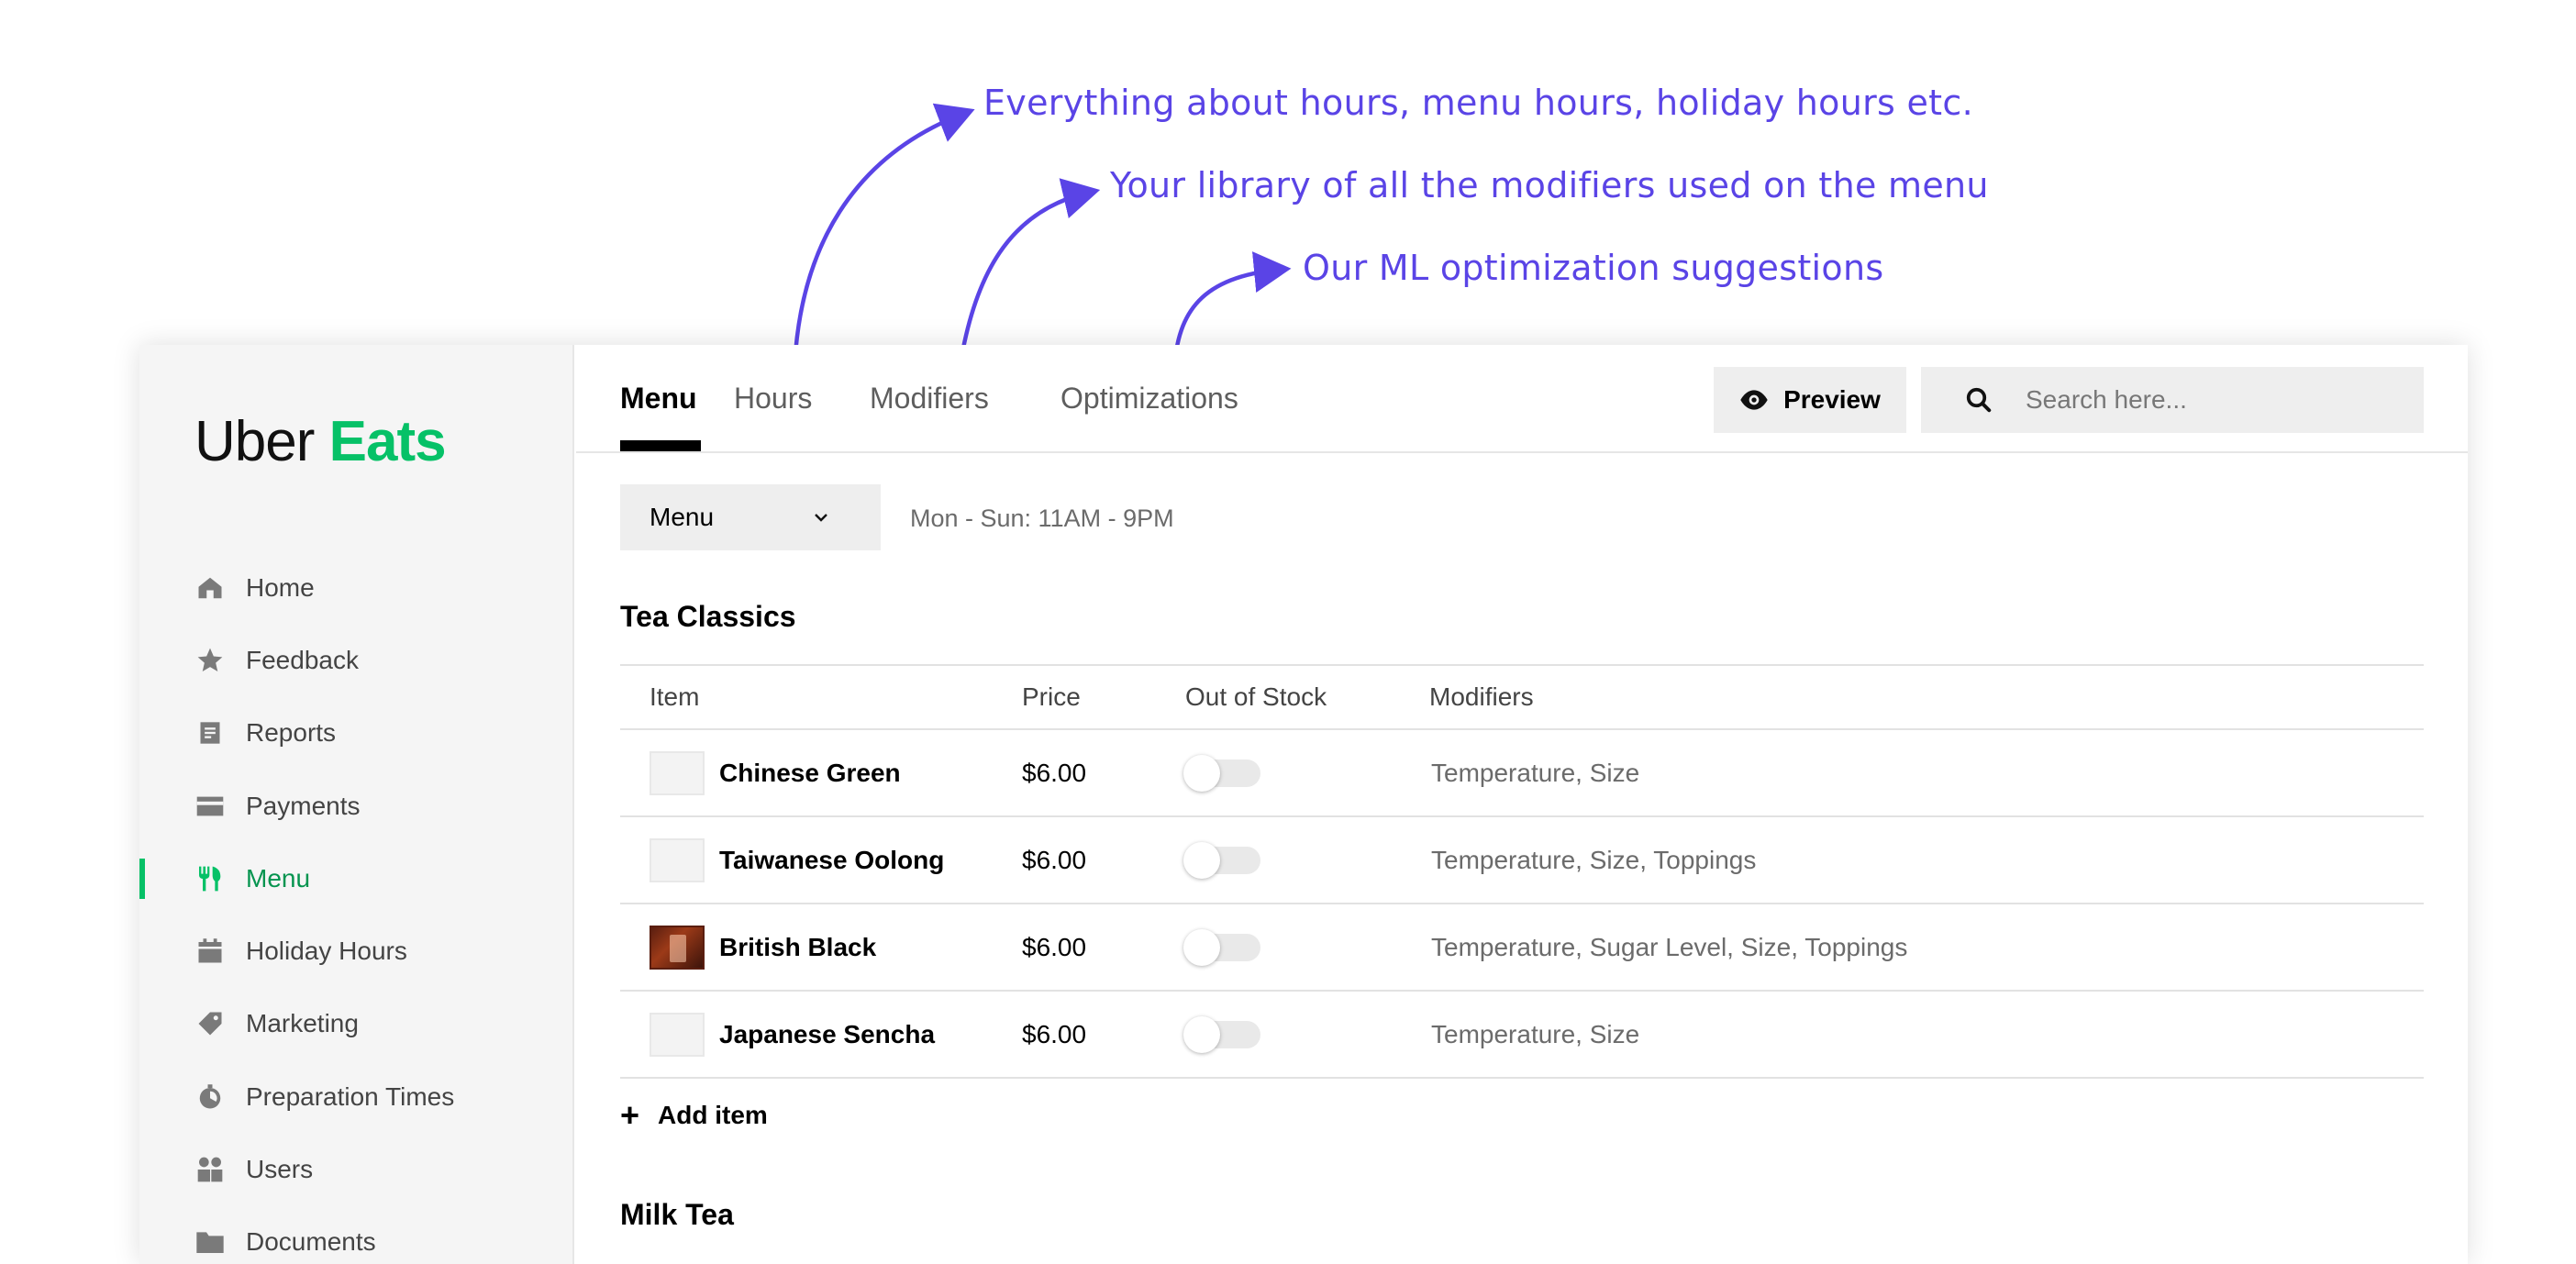 This screenshot has width=2576, height=1264. I want to click on sidebar-item-marketing: Marketing, so click(356, 1024).